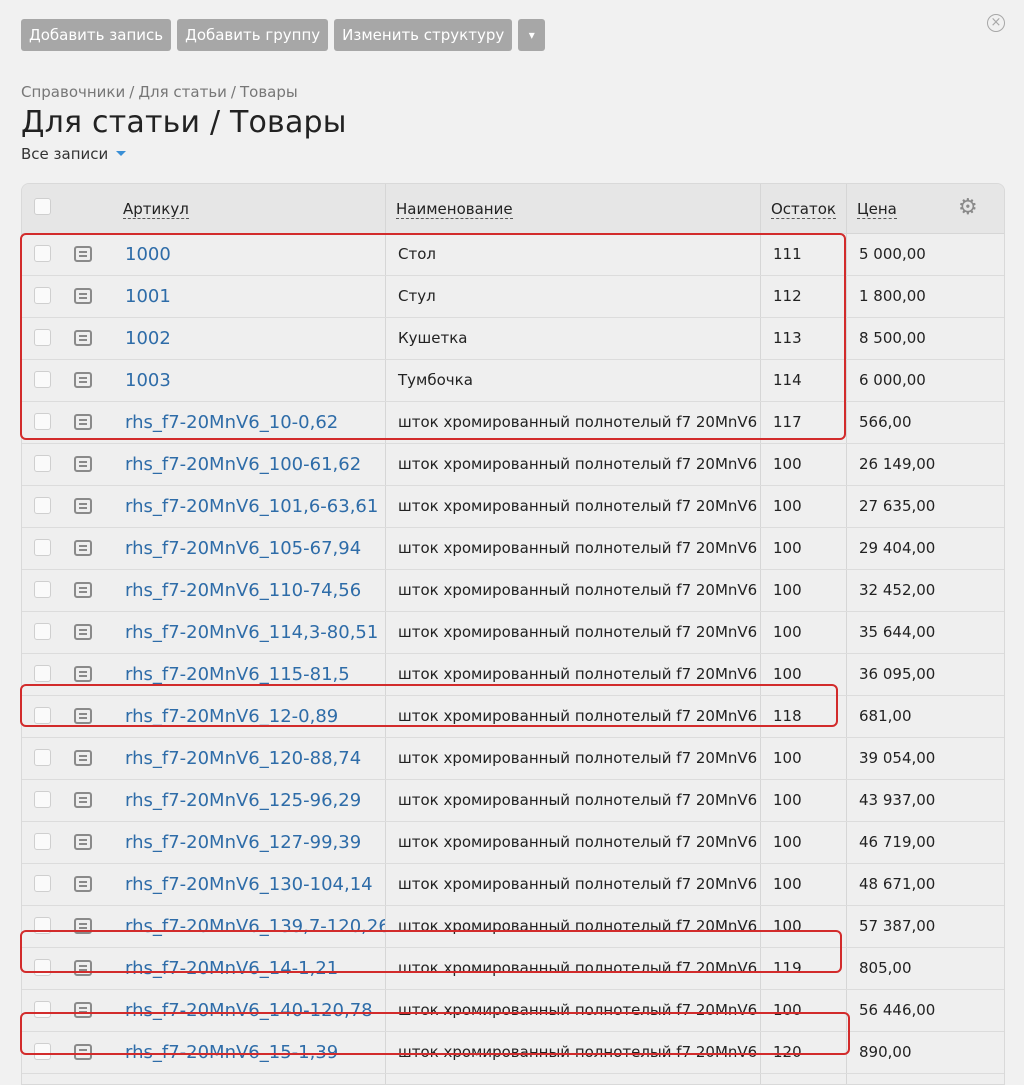 This screenshot has height=1085, width=1024. What do you see at coordinates (42, 206) in the screenshot?
I see `select-all-checkbox` at bounding box center [42, 206].